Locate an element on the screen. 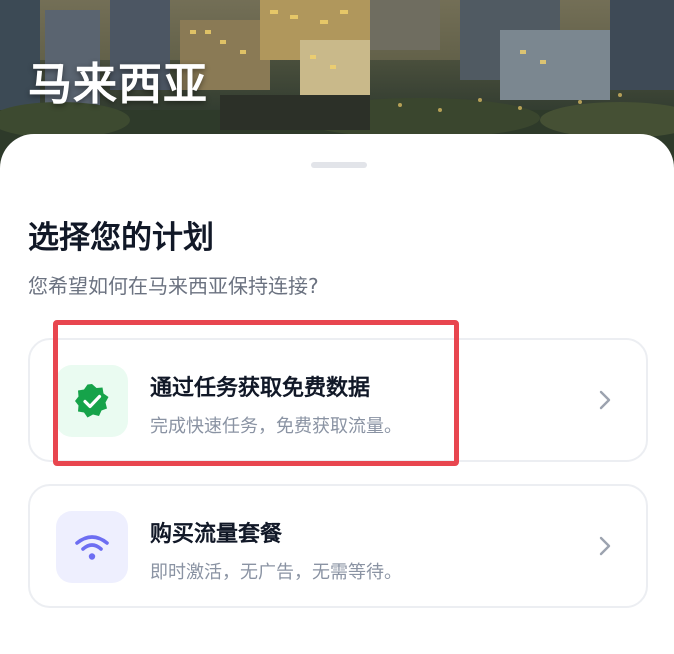  option-description: 即时激活，无广告，无需等待。 is located at coordinates (276, 572).